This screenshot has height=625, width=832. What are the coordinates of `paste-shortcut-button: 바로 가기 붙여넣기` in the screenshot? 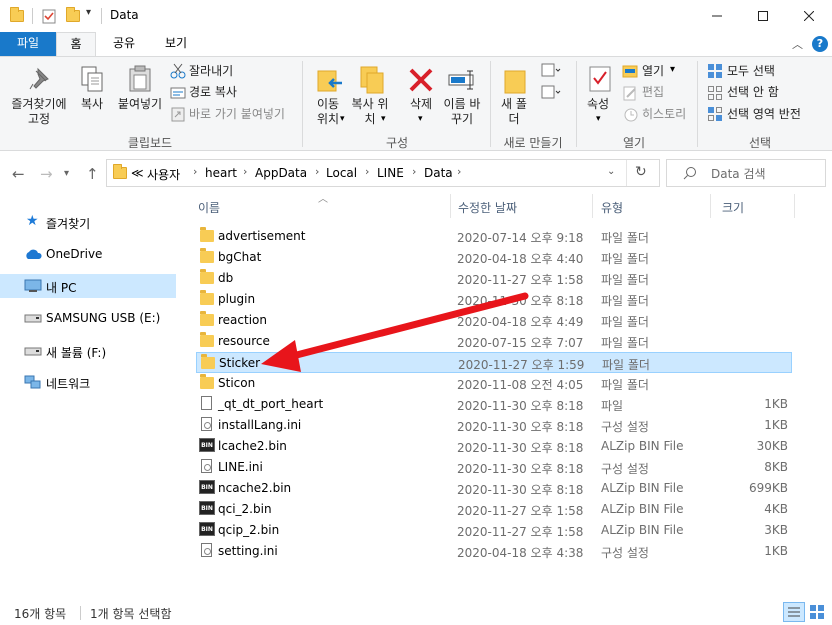 It's located at (237, 114).